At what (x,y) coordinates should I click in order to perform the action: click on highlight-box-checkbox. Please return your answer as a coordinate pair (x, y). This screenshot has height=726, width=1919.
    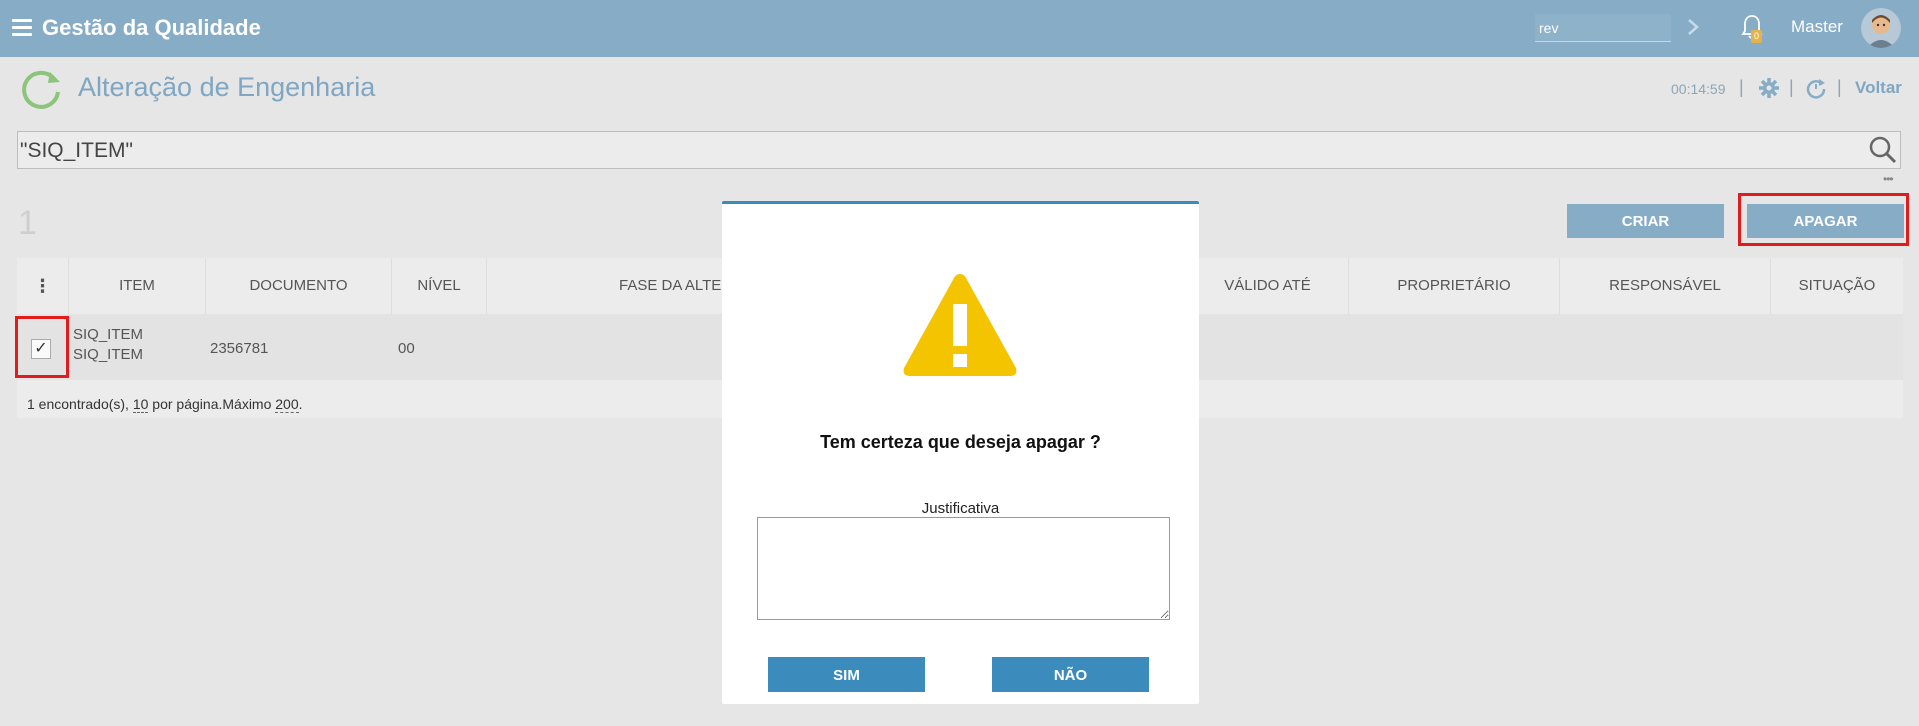
    Looking at the image, I should click on (42, 347).